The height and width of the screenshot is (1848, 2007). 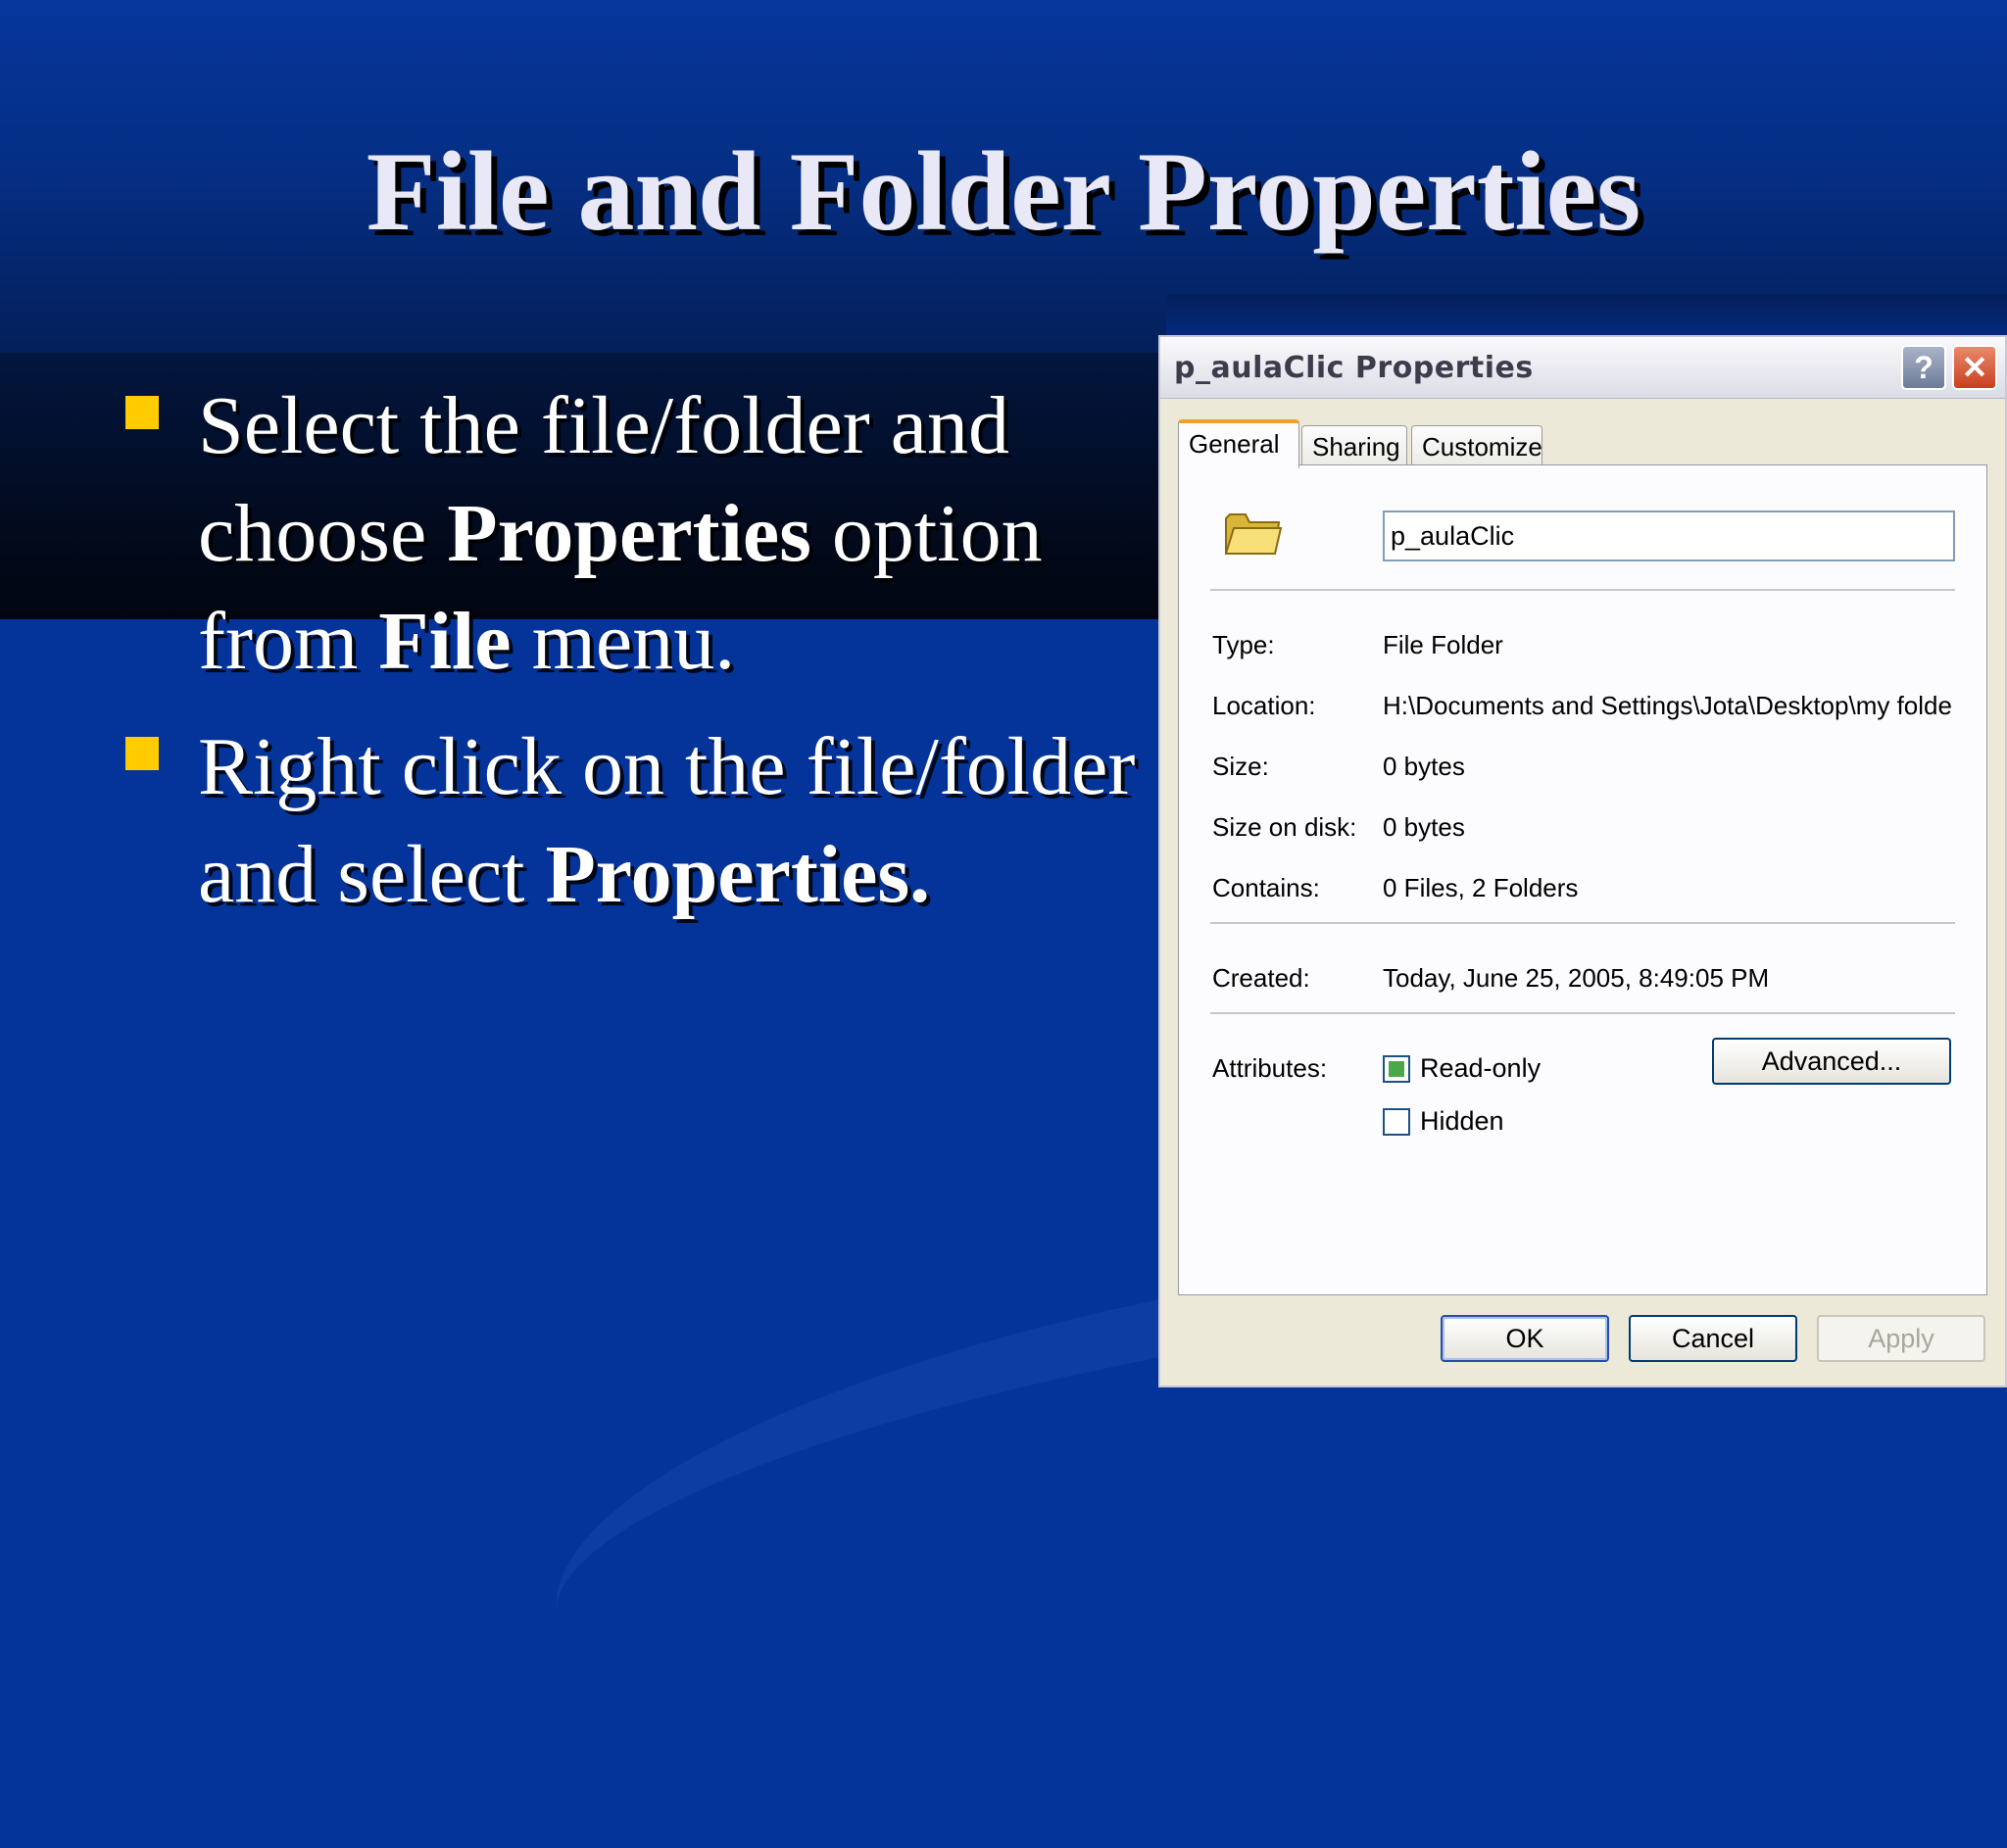 What do you see at coordinates (1462, 1121) in the screenshot?
I see `hidden-label: Hidden` at bounding box center [1462, 1121].